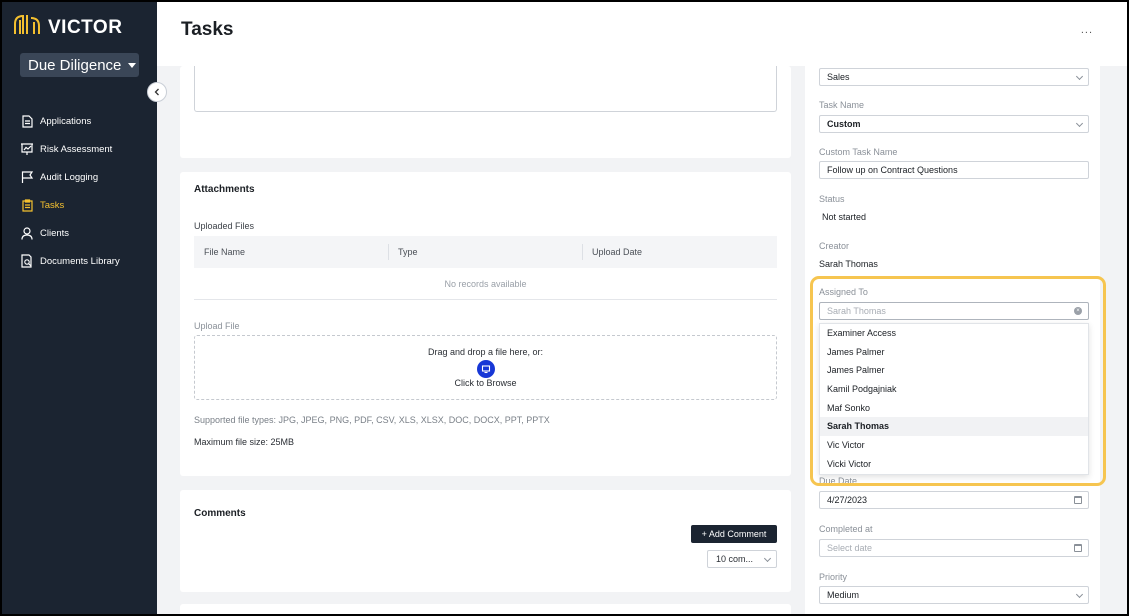 The height and width of the screenshot is (616, 1129). What do you see at coordinates (224, 226) in the screenshot?
I see `uploaded-files-label: Uploaded Files` at bounding box center [224, 226].